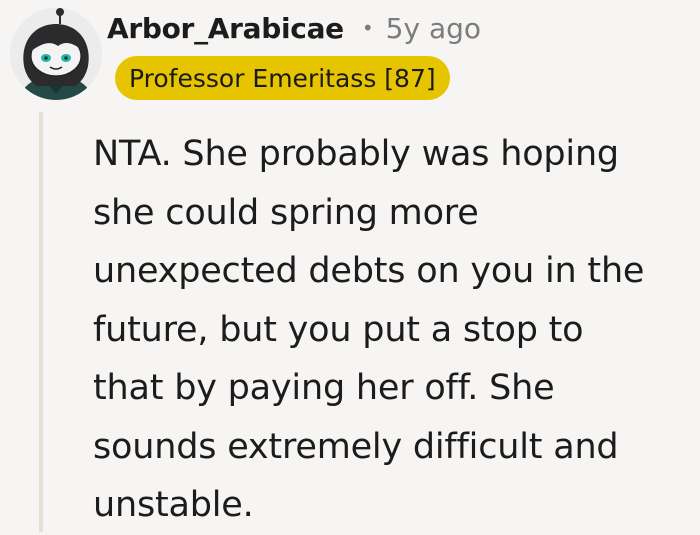 The height and width of the screenshot is (535, 700). I want to click on username-link: Arbor_Arabicae, so click(225, 28).